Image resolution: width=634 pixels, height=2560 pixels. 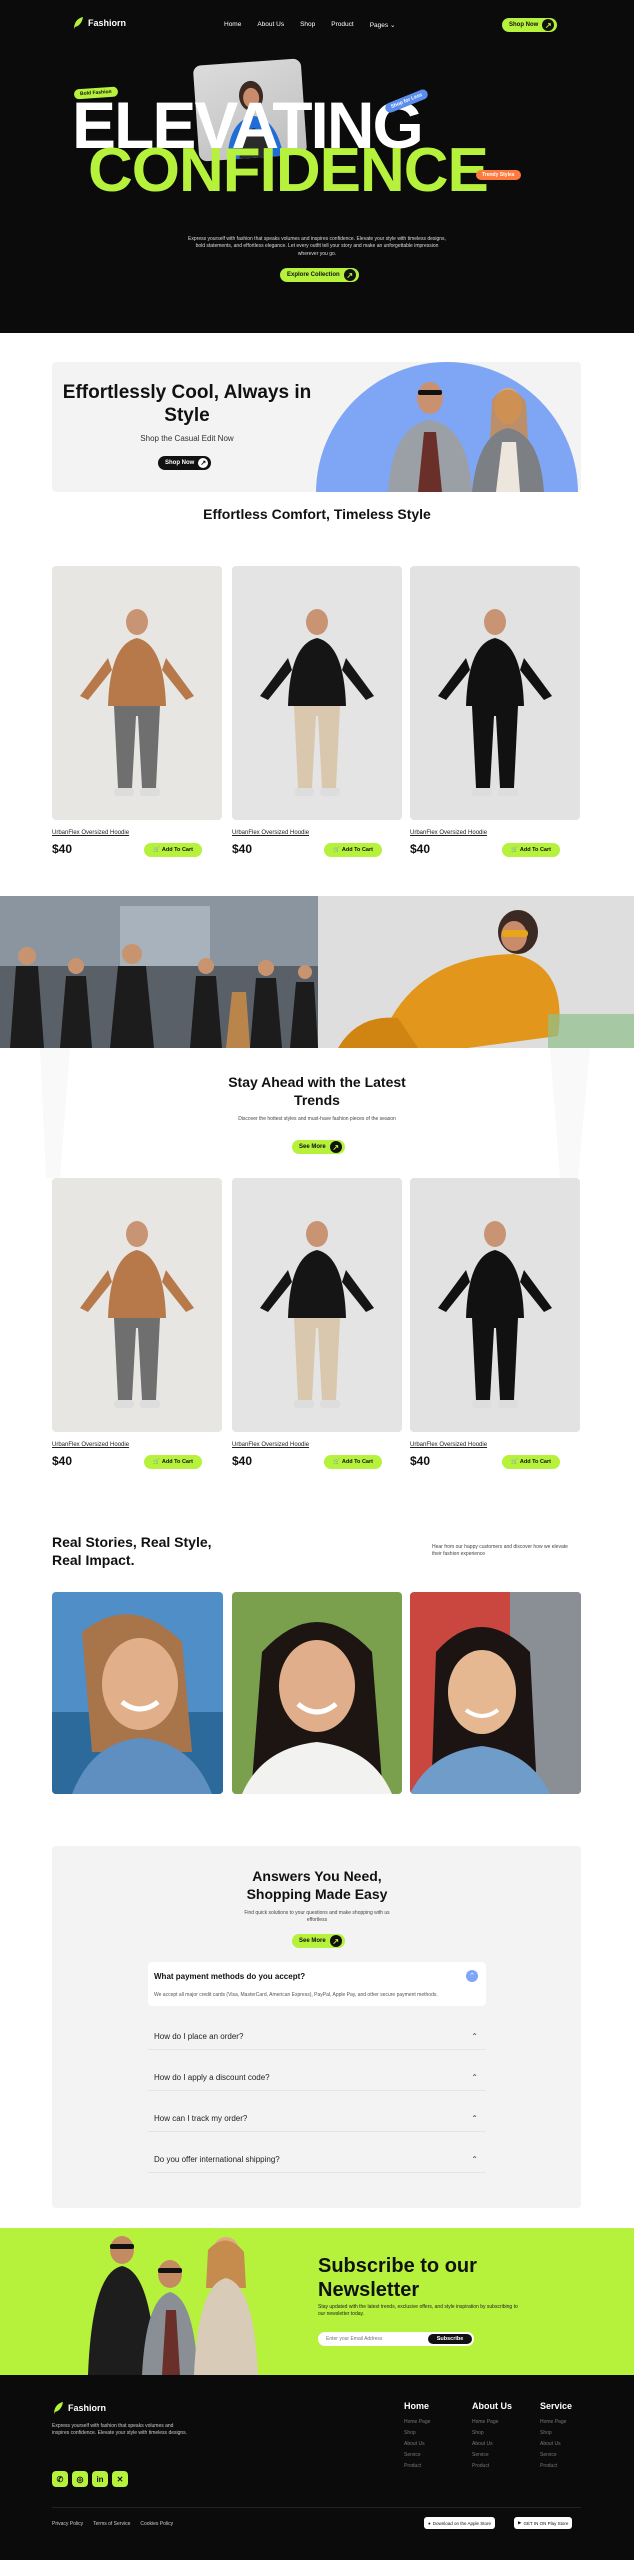 What do you see at coordinates (476, 972) in the screenshot?
I see `orange-jacket-photo` at bounding box center [476, 972].